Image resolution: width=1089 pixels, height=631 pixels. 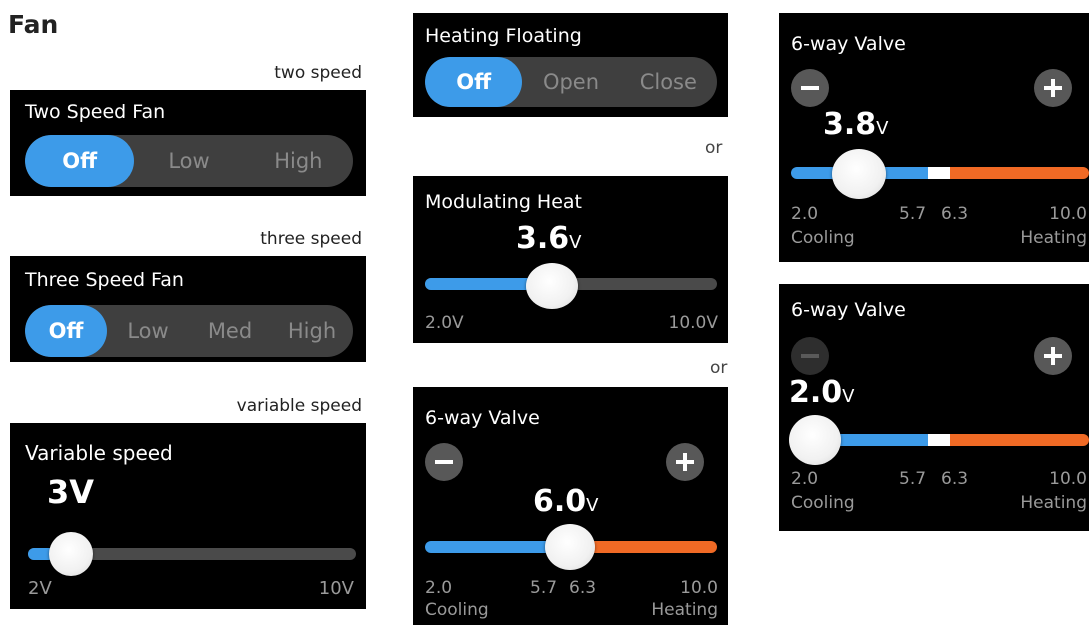 I want to click on min-label: 2V, so click(x=40, y=588).